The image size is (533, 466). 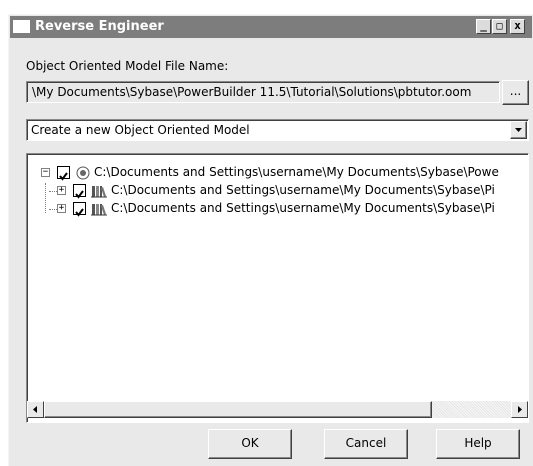 I want to click on maximize-button: □, so click(x=499, y=26).